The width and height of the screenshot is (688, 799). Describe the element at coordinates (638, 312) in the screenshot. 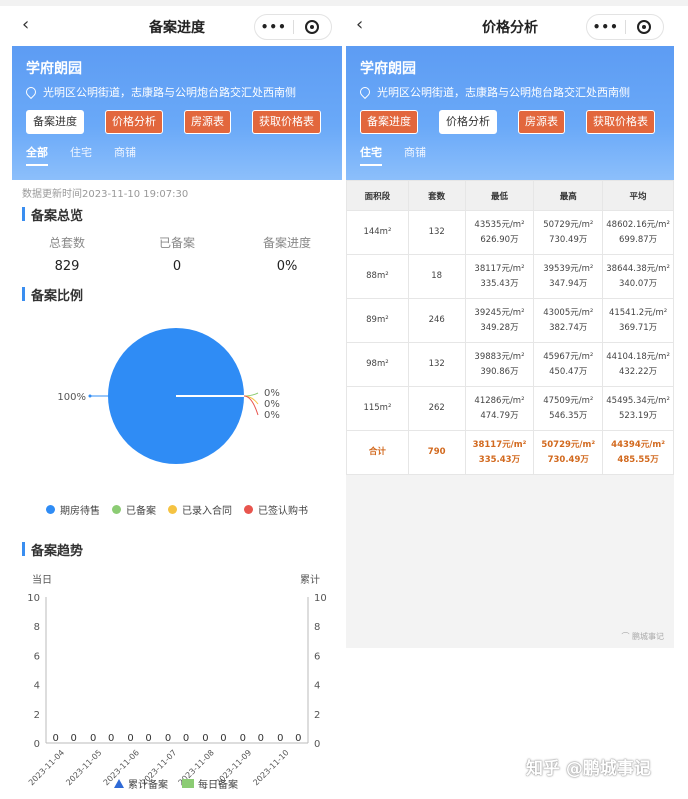

I see `cell-primary-text: 41541.2元/m²` at that location.